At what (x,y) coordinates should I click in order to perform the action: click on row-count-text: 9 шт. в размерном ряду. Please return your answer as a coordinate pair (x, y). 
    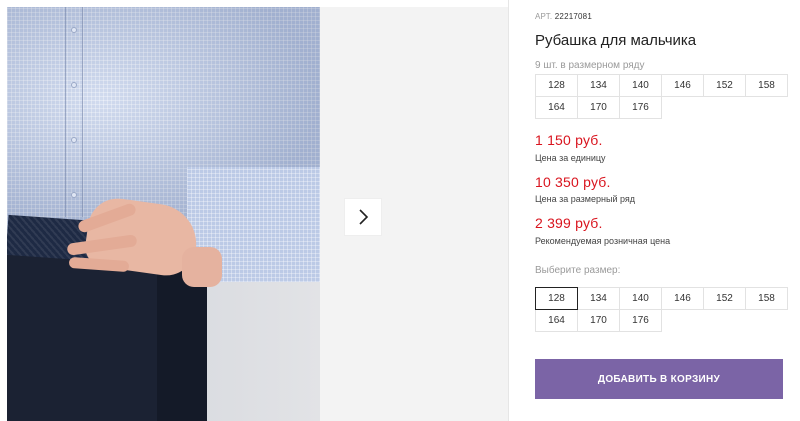
    Looking at the image, I should click on (590, 65).